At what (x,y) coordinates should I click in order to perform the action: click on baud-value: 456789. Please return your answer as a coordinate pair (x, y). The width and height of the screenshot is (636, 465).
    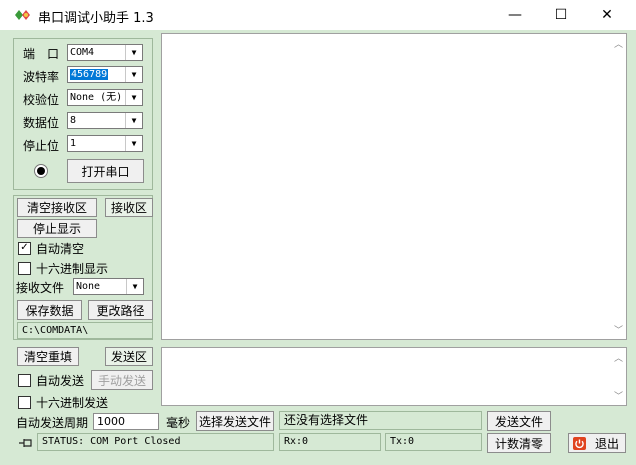
    Looking at the image, I should click on (89, 74).